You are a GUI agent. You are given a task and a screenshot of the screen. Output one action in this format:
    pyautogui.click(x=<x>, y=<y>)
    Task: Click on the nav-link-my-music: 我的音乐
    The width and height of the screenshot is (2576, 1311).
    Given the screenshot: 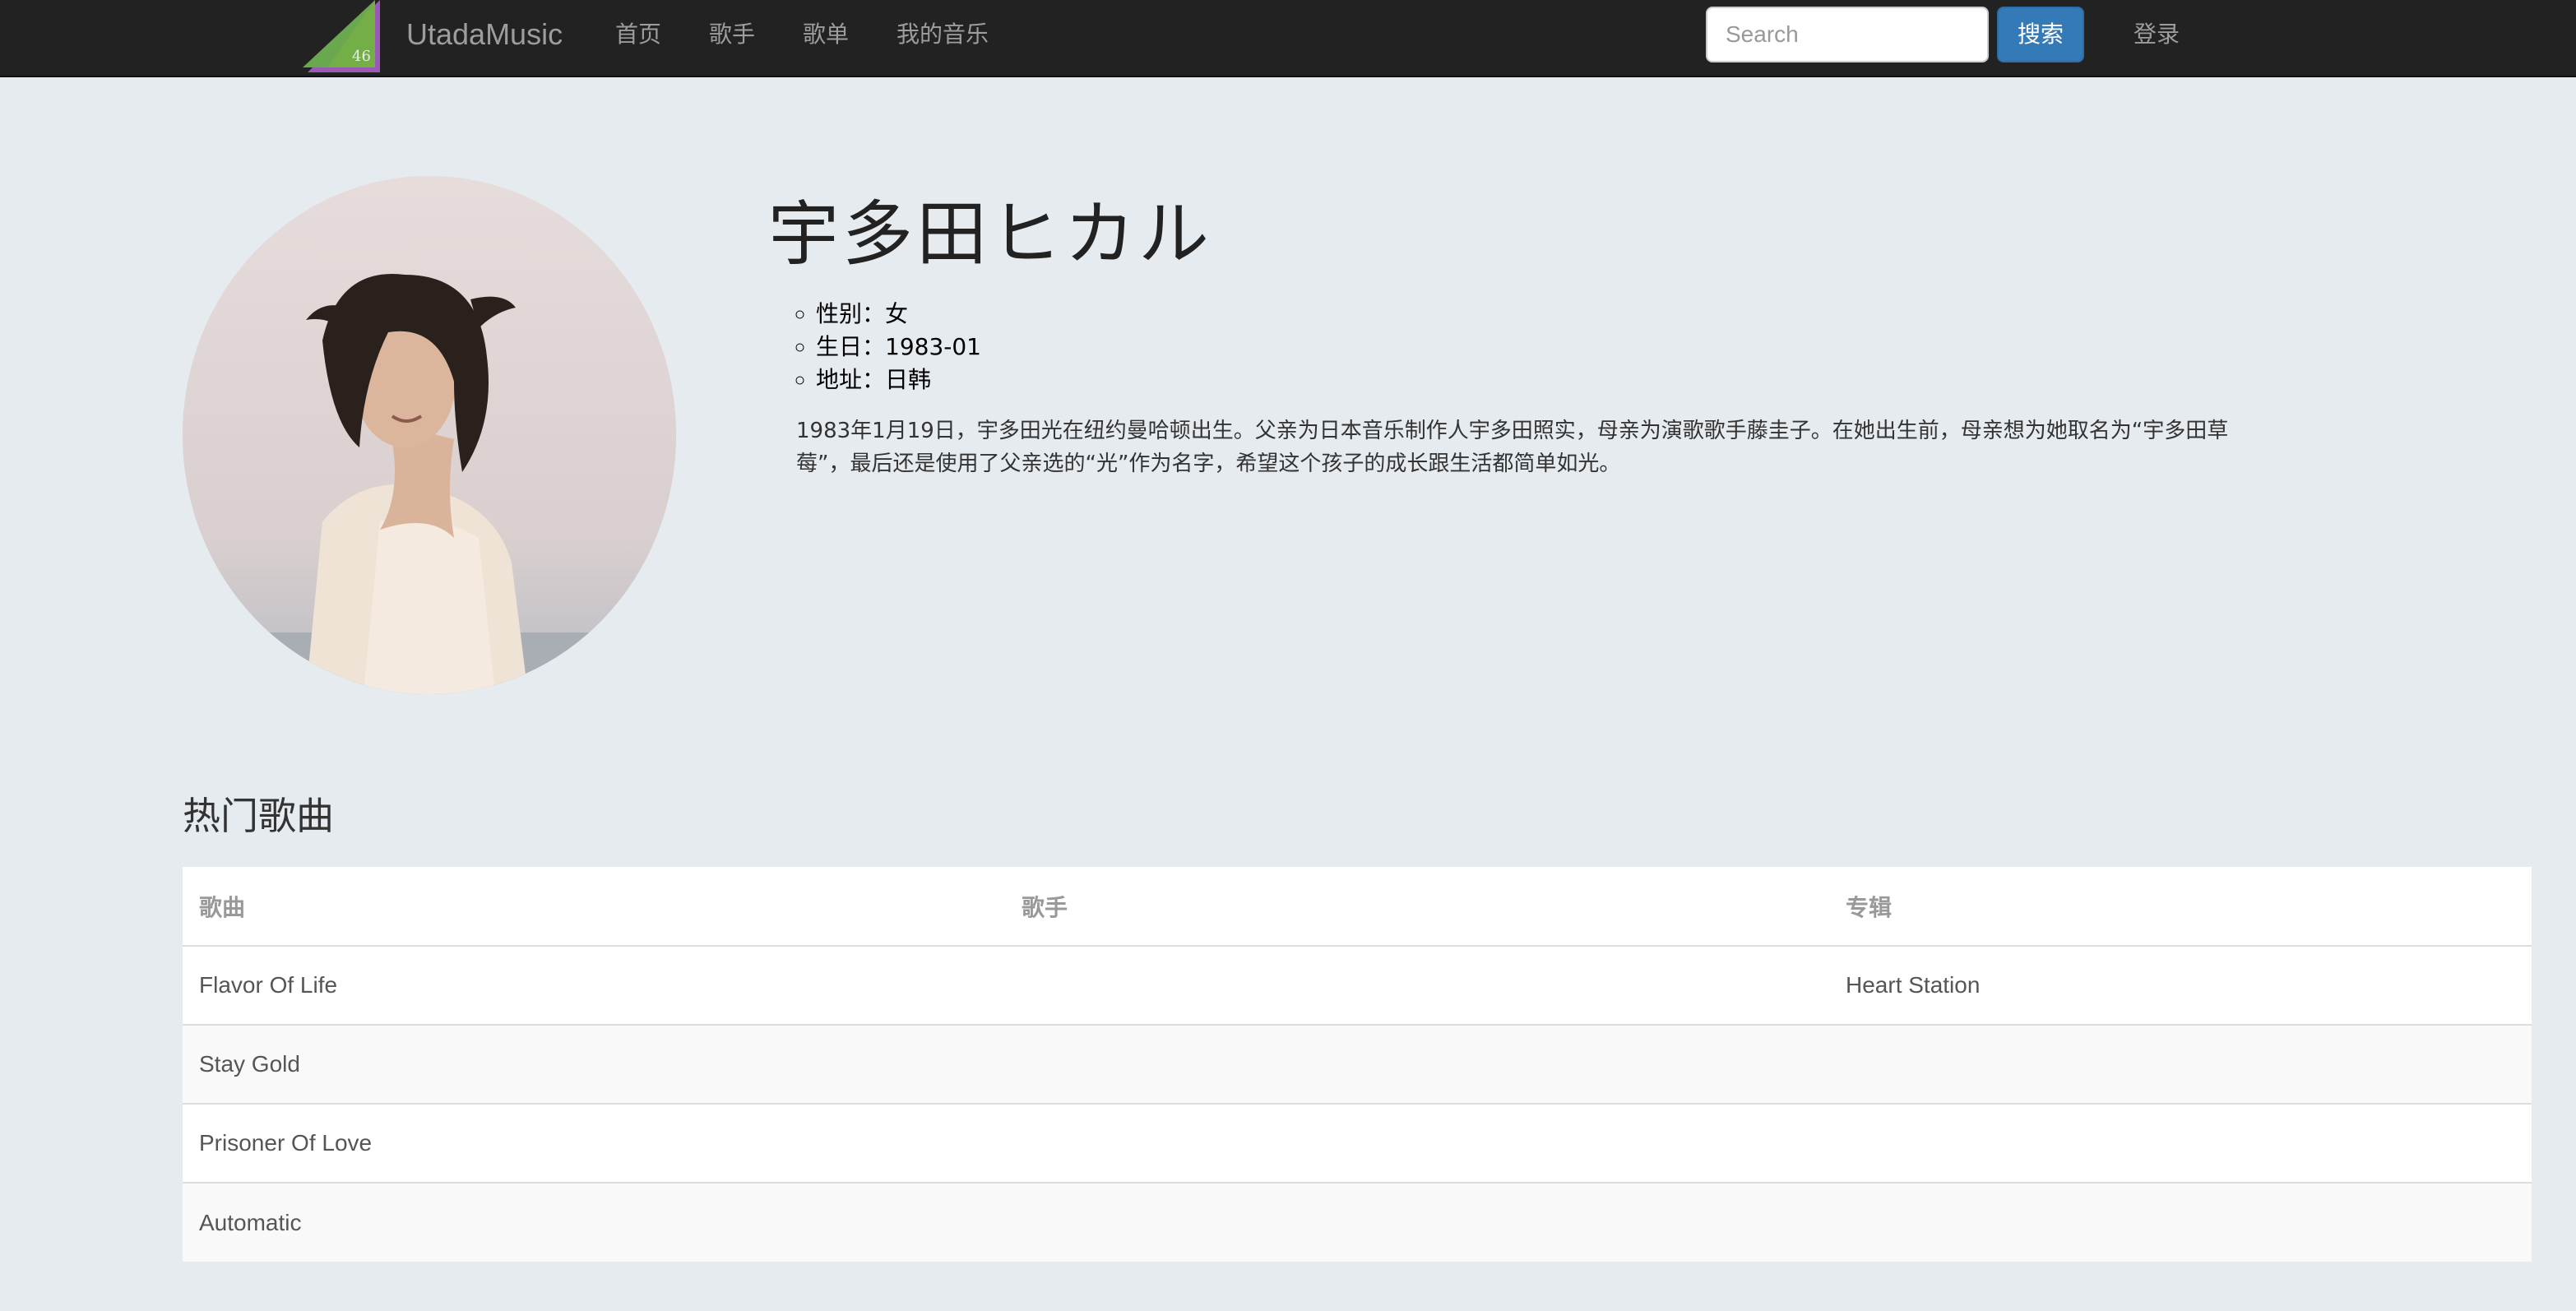 What is the action you would take?
    pyautogui.click(x=943, y=35)
    